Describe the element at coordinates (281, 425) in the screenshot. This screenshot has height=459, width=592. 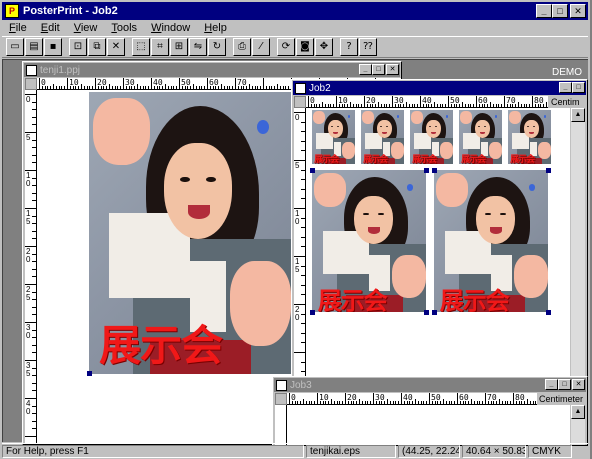
I see `vertical-ruler` at that location.